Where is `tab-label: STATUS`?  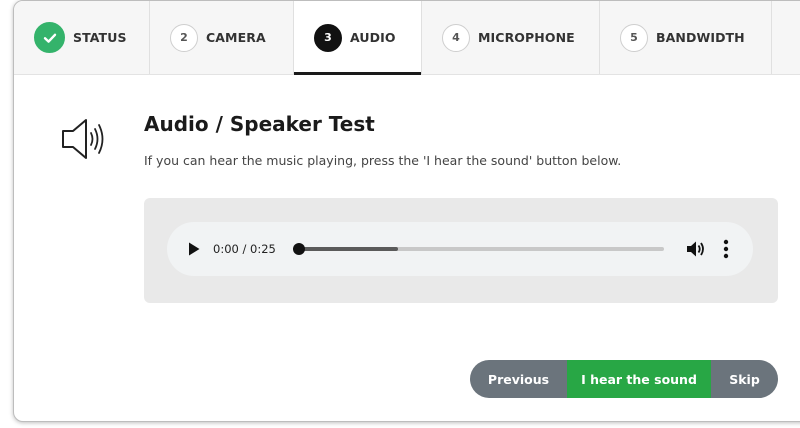 tab-label: STATUS is located at coordinates (100, 37).